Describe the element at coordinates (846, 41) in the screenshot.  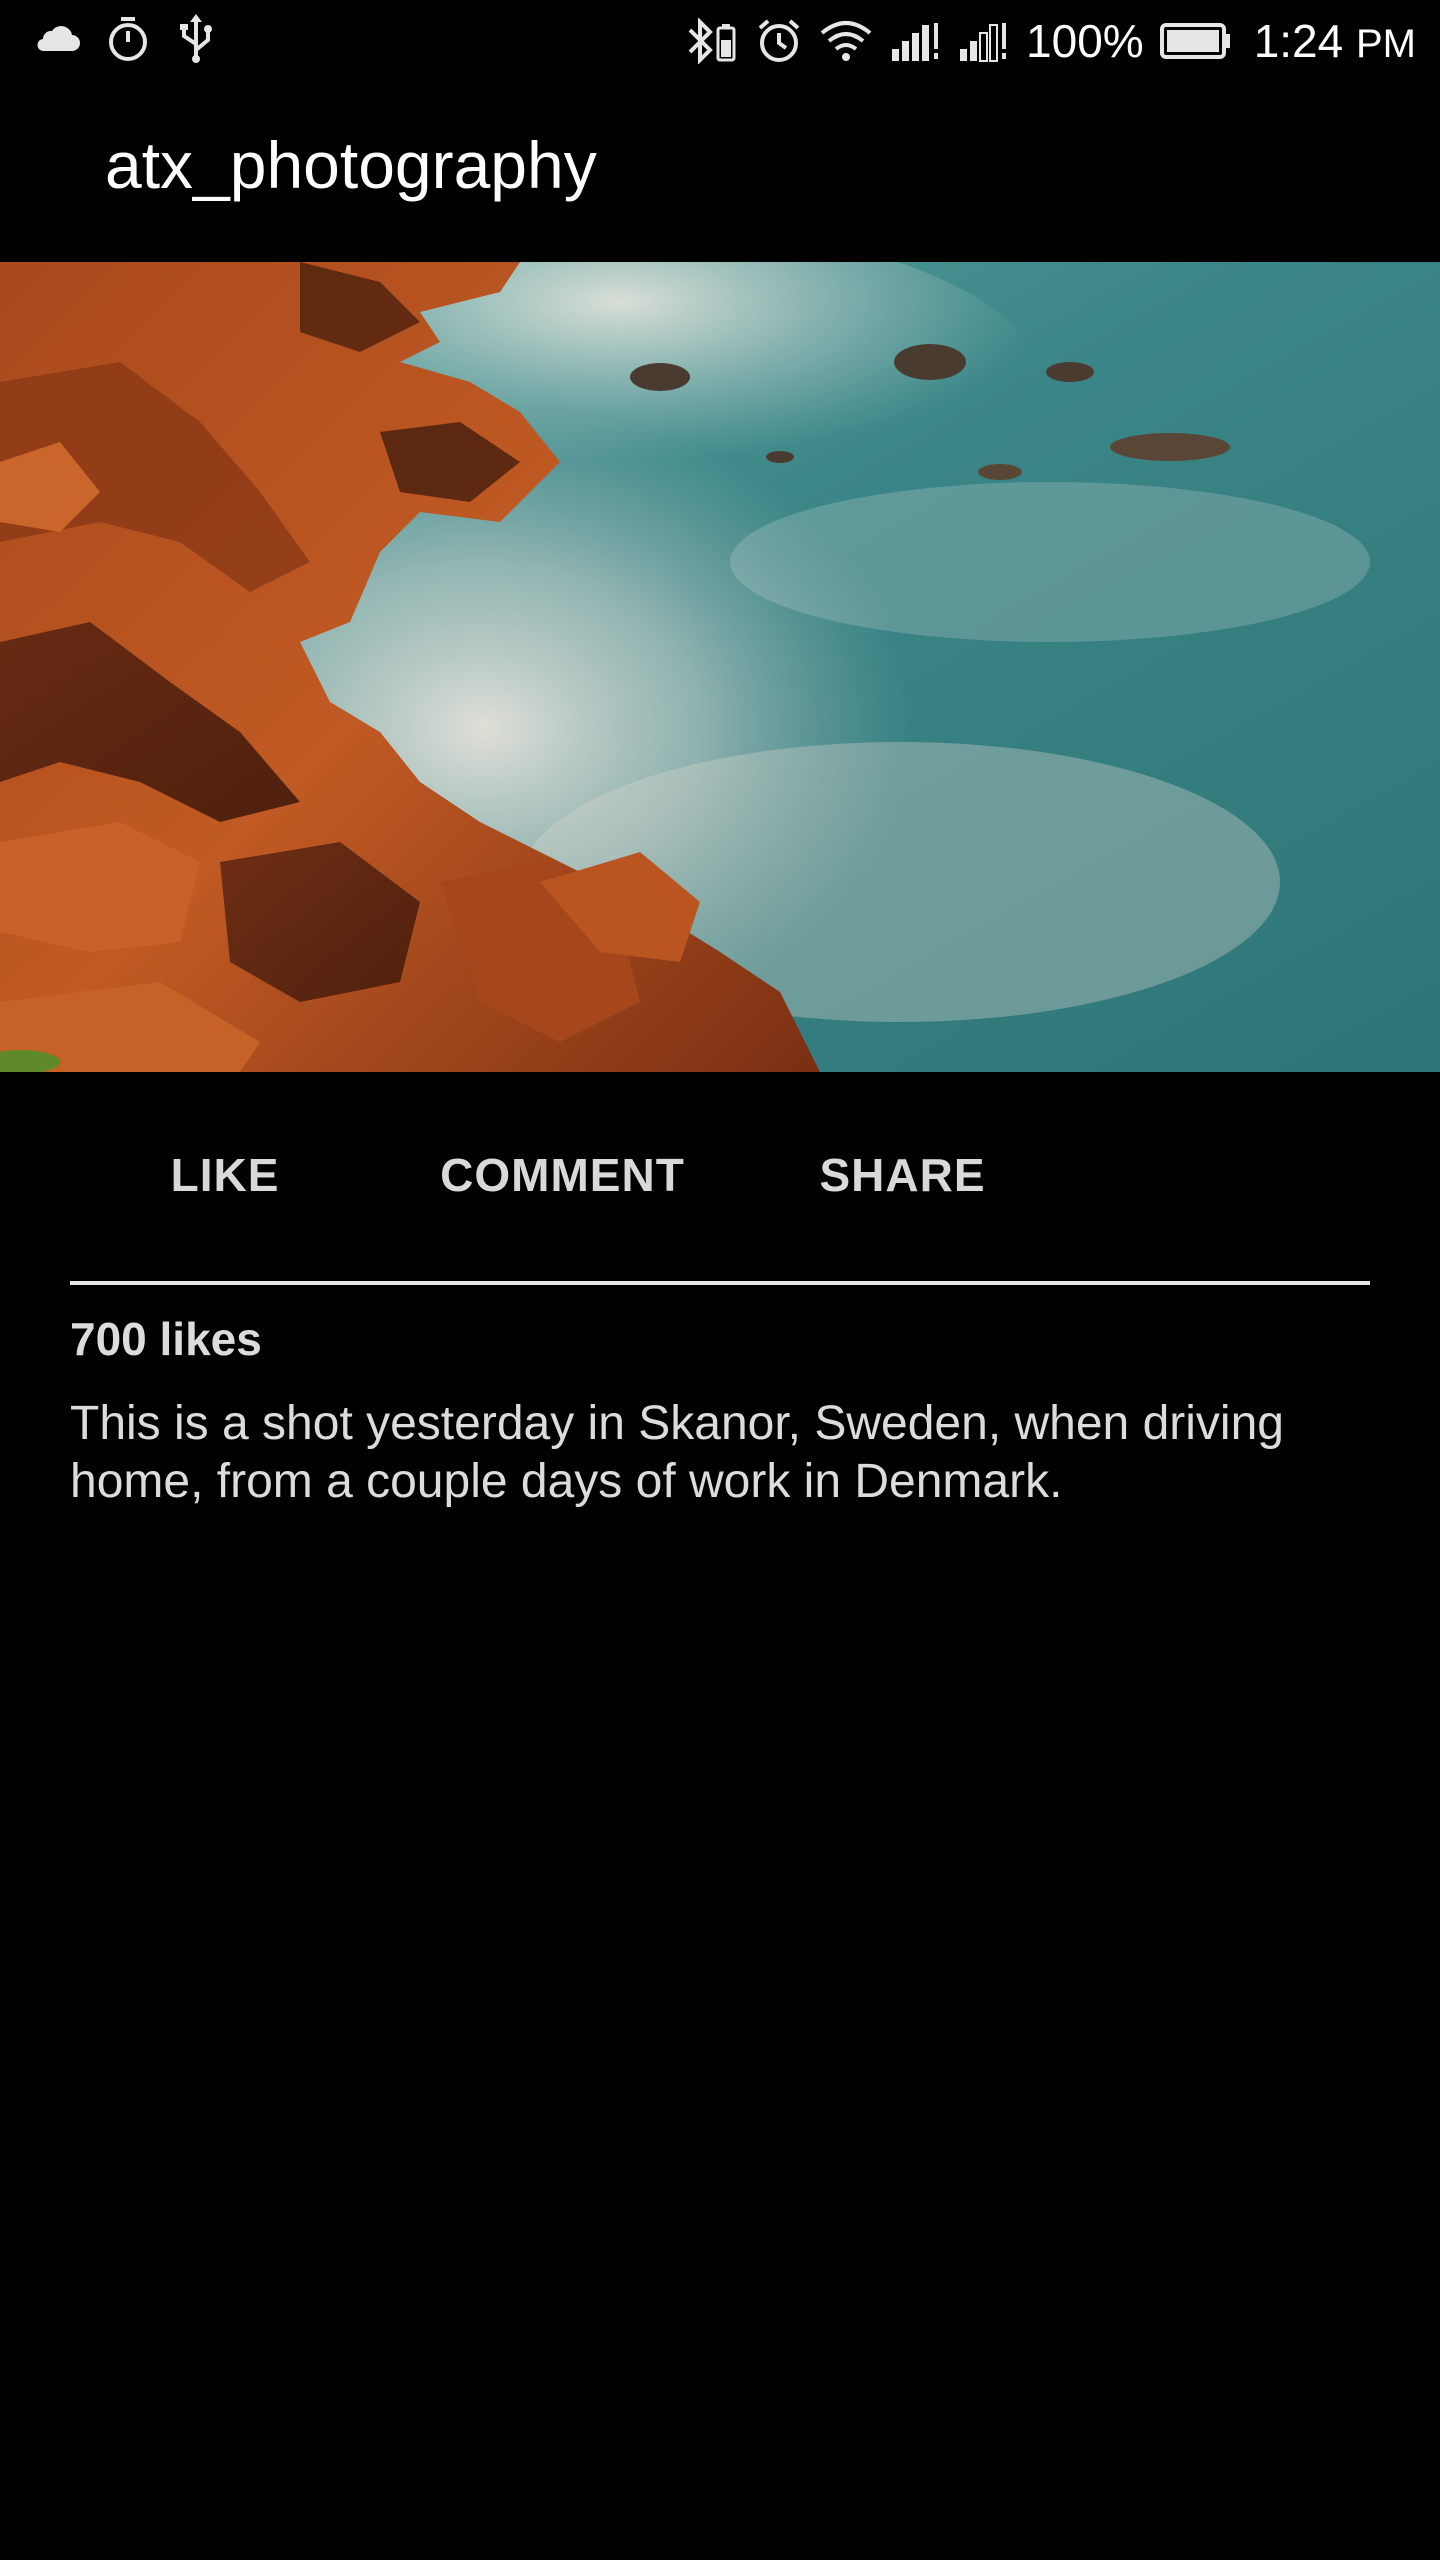
I see `wifi-icon` at that location.